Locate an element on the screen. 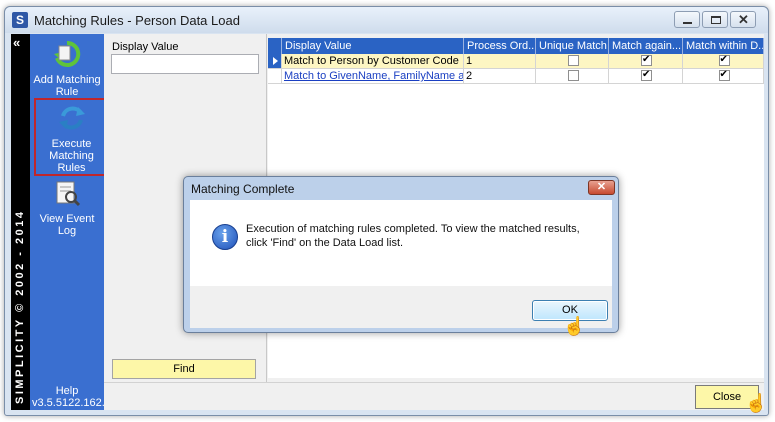 This screenshot has width=775, height=422. close-icon: ✕ is located at coordinates (743, 19).